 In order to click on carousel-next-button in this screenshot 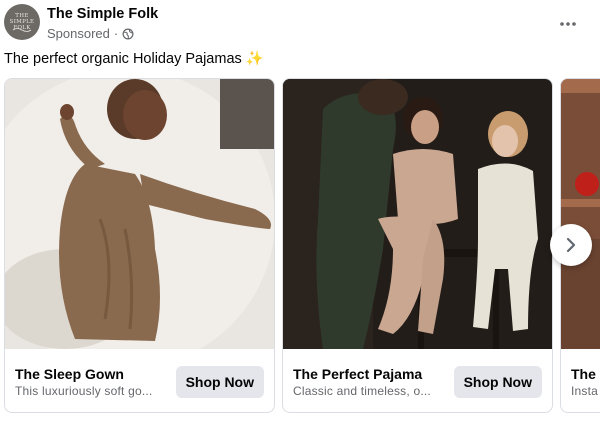, I will do `click(571, 245)`.